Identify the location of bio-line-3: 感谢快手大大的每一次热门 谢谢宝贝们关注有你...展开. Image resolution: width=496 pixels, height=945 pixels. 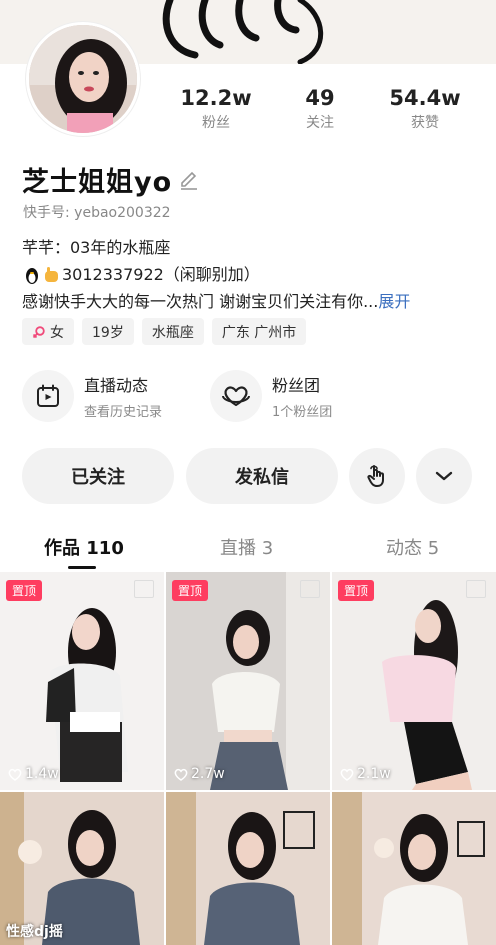
(216, 301).